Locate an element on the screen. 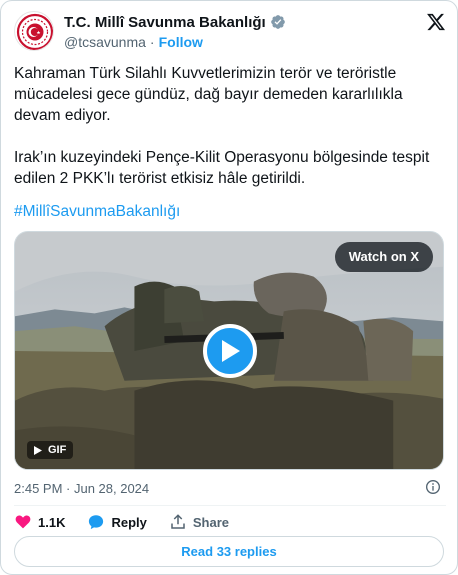 This screenshot has height=575, width=458. hashtag-link: #MillîSavunmaBakanlığı is located at coordinates (97, 212).